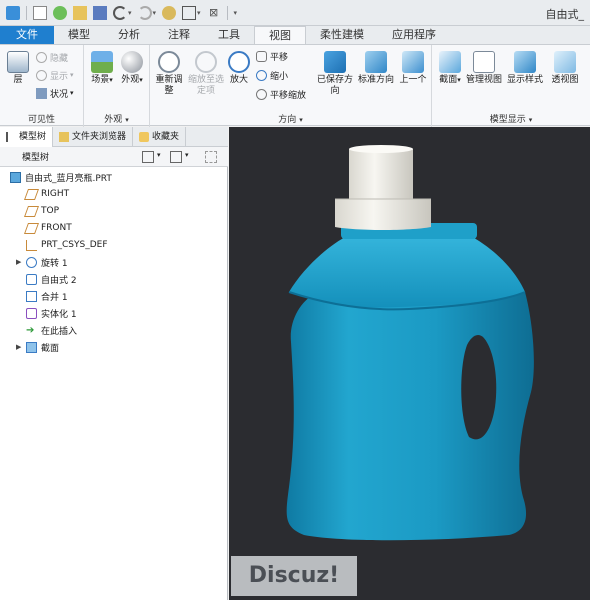 This screenshot has width=590, height=600. Describe the element at coordinates (51, 330) in the screenshot. I see `tree-item-insert-here: ➔ 在此插入` at that location.